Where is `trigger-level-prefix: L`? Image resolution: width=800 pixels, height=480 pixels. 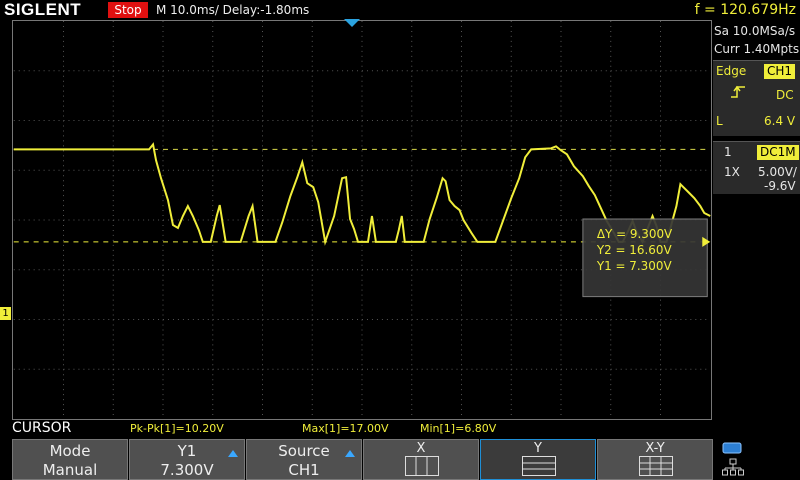 trigger-level-prefix: L is located at coordinates (719, 121).